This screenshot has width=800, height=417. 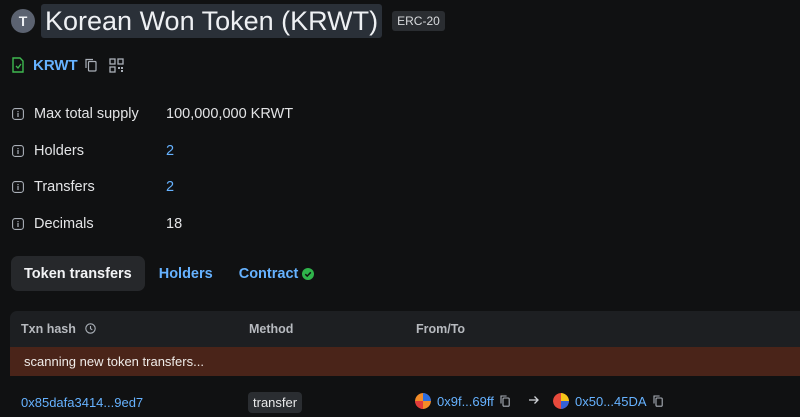 I want to click on tab-contract: Contract, so click(x=277, y=273).